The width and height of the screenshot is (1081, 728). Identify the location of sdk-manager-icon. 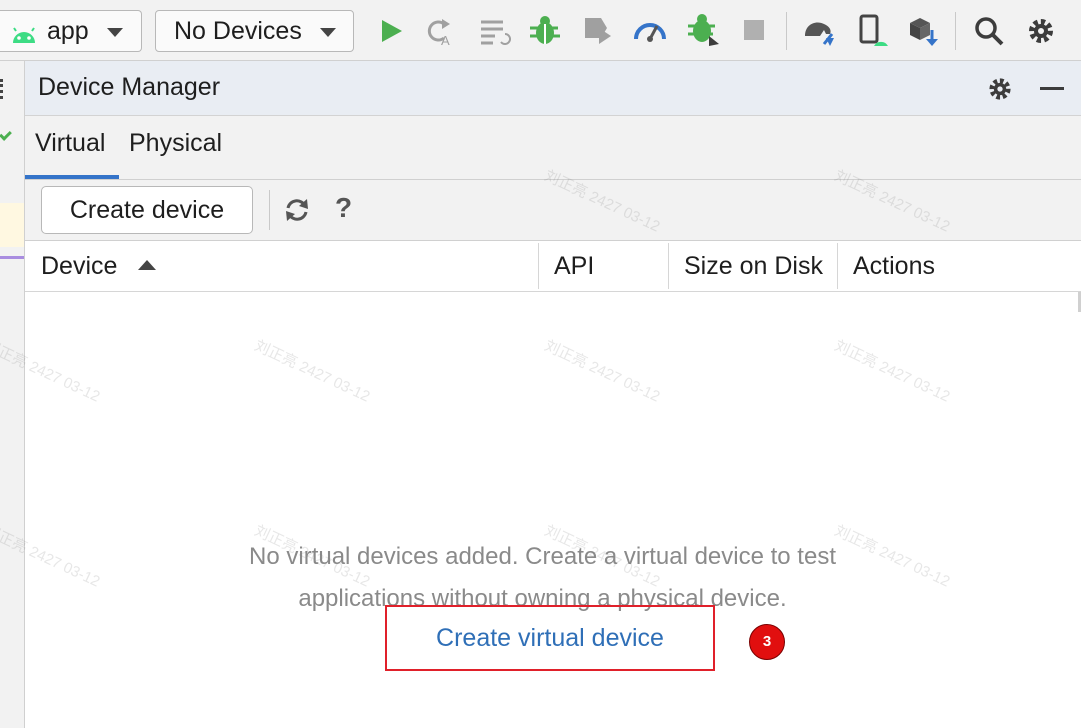
(923, 31).